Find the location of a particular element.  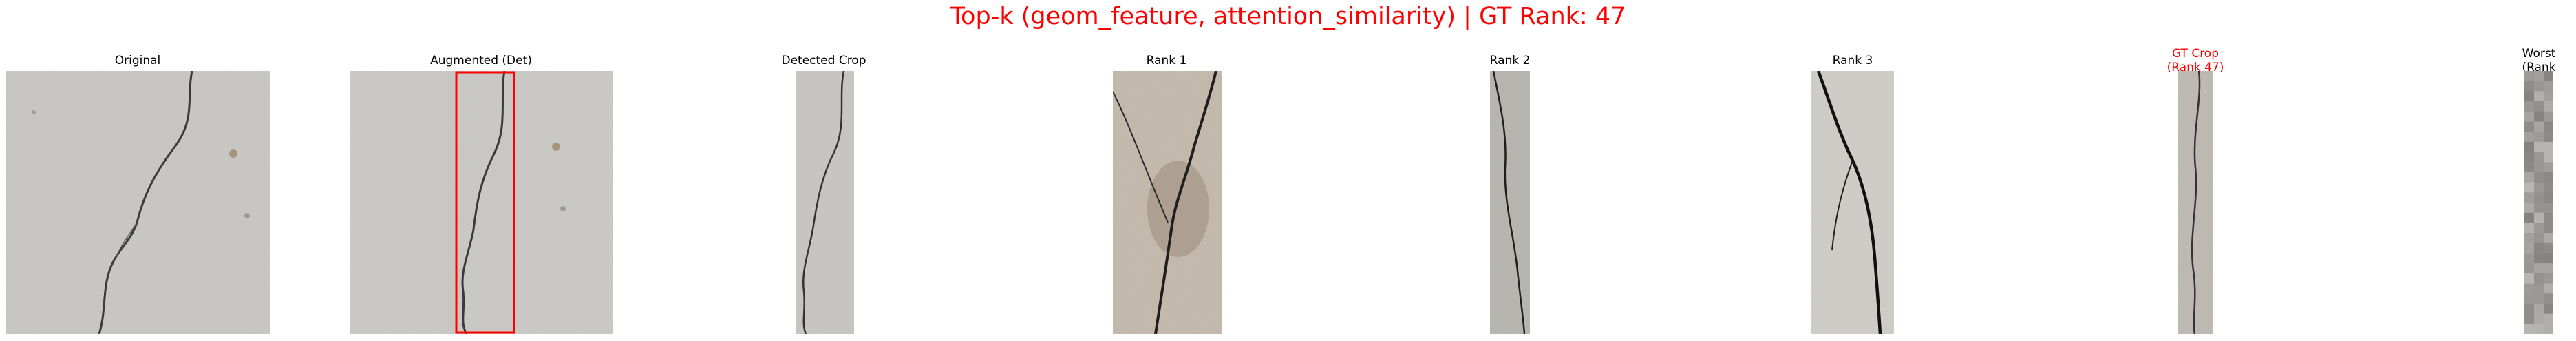

panel-title-rank-3: Rank 3 is located at coordinates (1852, 61).